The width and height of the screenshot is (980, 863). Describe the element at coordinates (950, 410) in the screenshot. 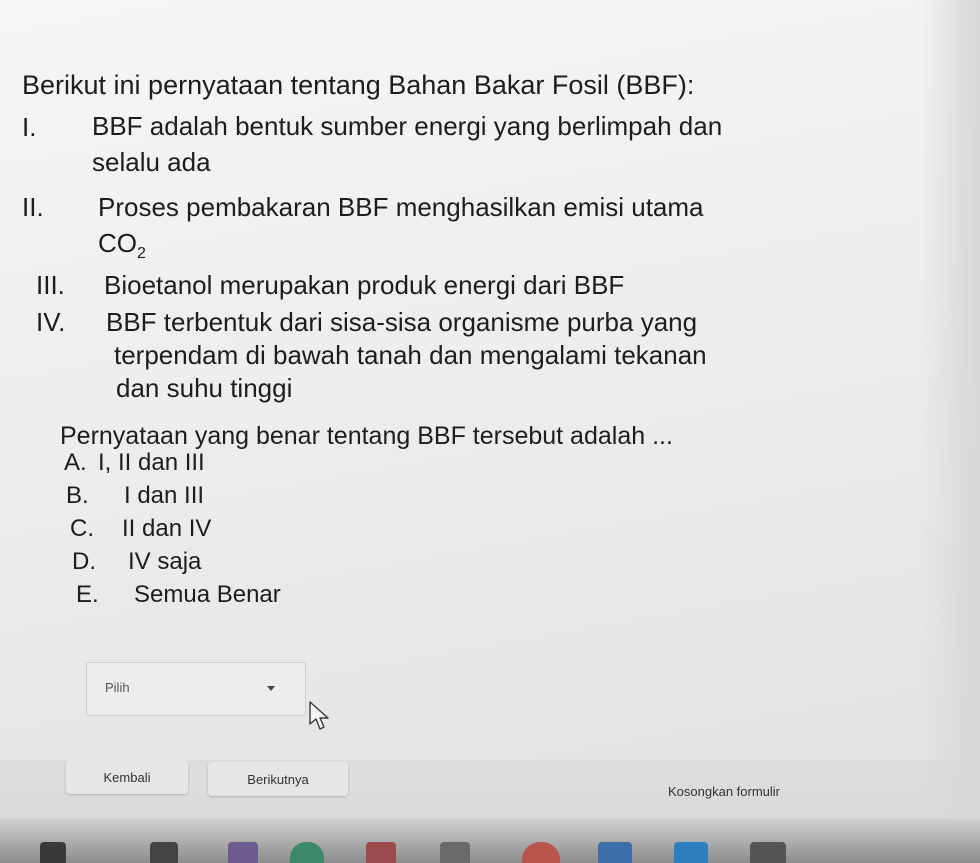

I see `screen-edge-shade` at that location.